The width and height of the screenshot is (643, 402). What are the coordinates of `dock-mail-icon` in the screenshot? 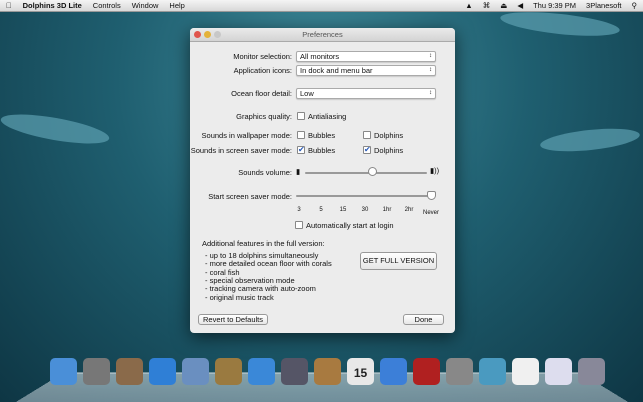 It's located at (195, 371).